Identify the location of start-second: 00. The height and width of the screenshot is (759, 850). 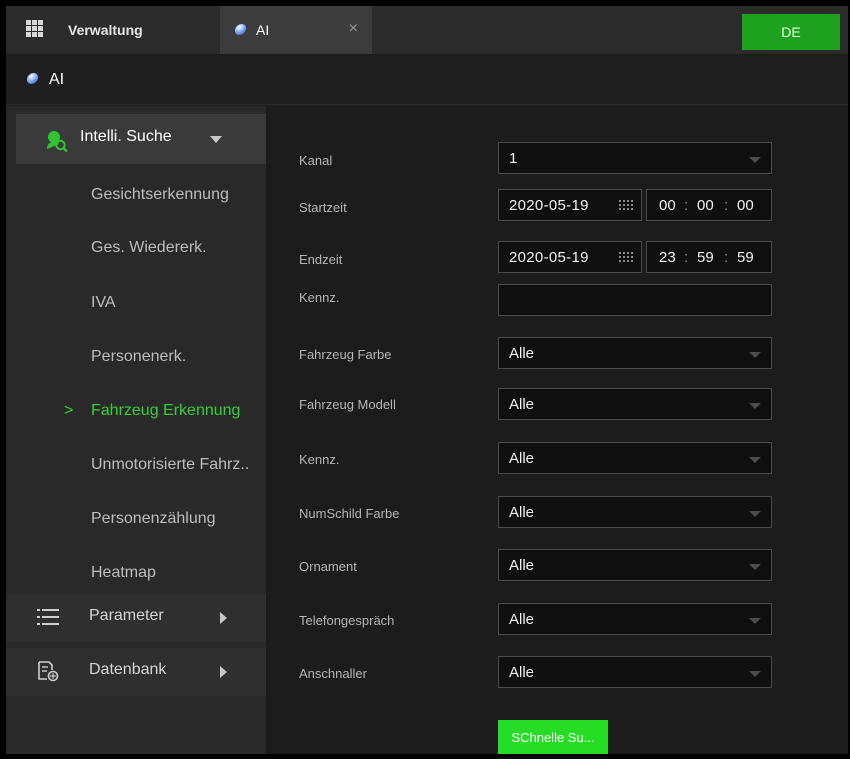
(745, 205).